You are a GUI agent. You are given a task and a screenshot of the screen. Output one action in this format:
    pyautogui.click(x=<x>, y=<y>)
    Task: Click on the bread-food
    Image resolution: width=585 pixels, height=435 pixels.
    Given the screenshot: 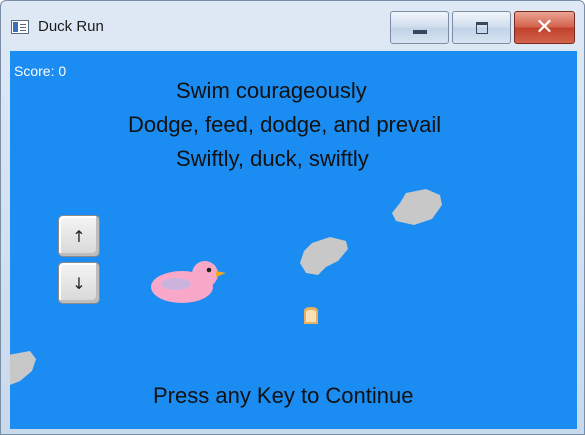 What is the action you would take?
    pyautogui.click(x=311, y=315)
    